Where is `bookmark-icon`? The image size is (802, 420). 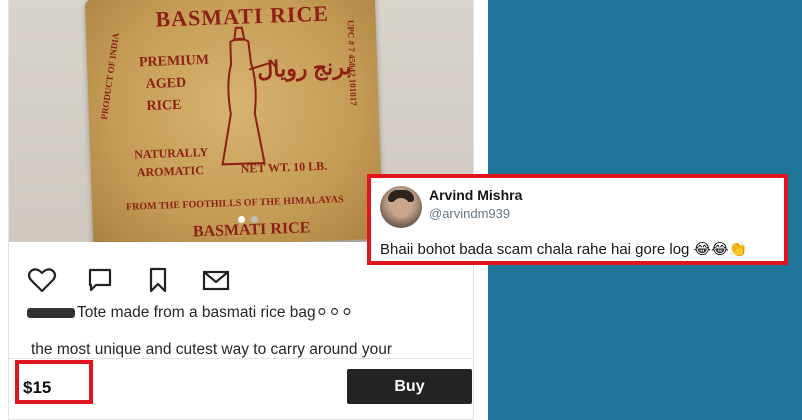 bookmark-icon is located at coordinates (158, 280).